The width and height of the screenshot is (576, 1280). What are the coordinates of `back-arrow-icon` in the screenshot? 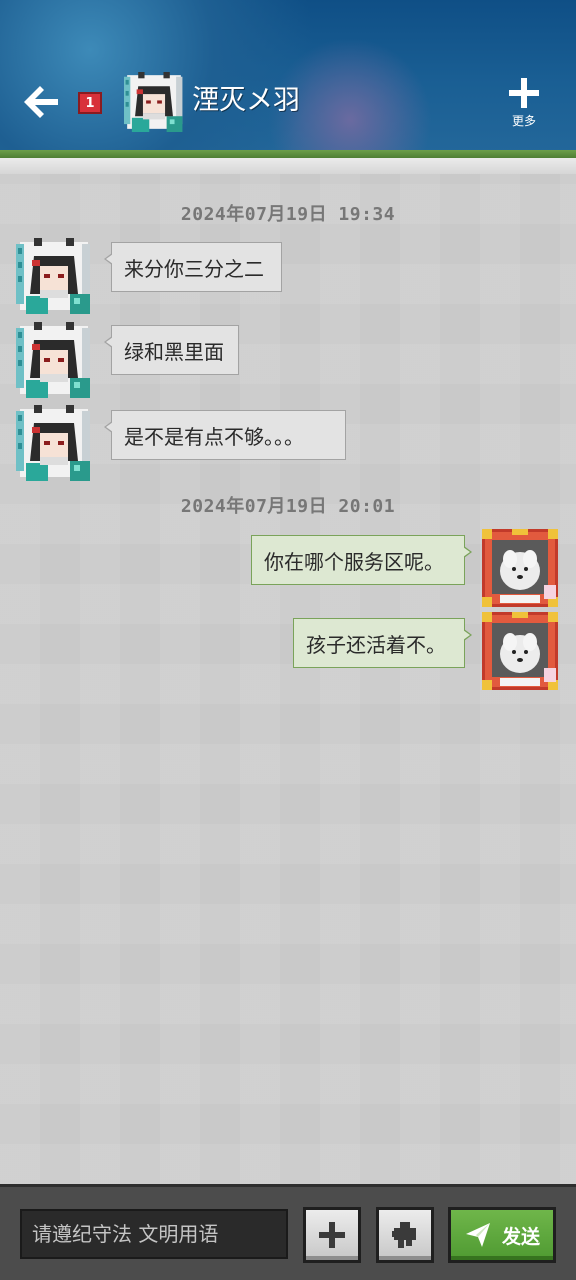 It's located at (40, 102).